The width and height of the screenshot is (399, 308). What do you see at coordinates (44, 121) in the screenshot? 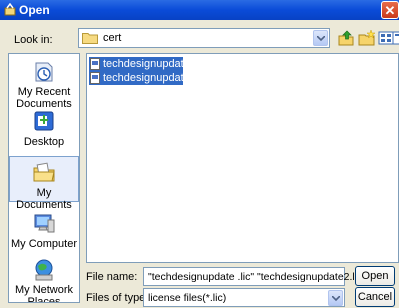
I see `desktop-icon` at bounding box center [44, 121].